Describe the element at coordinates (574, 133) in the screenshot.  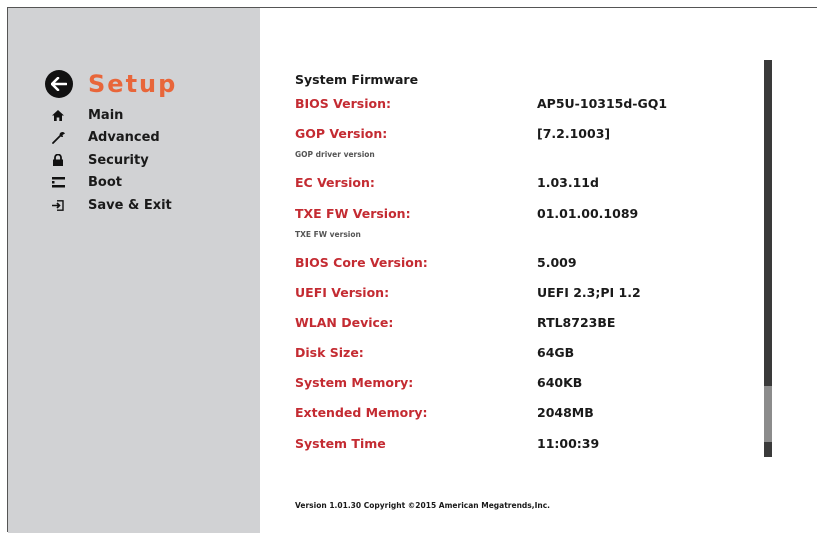
I see `row-value: [7.2.1003]` at that location.